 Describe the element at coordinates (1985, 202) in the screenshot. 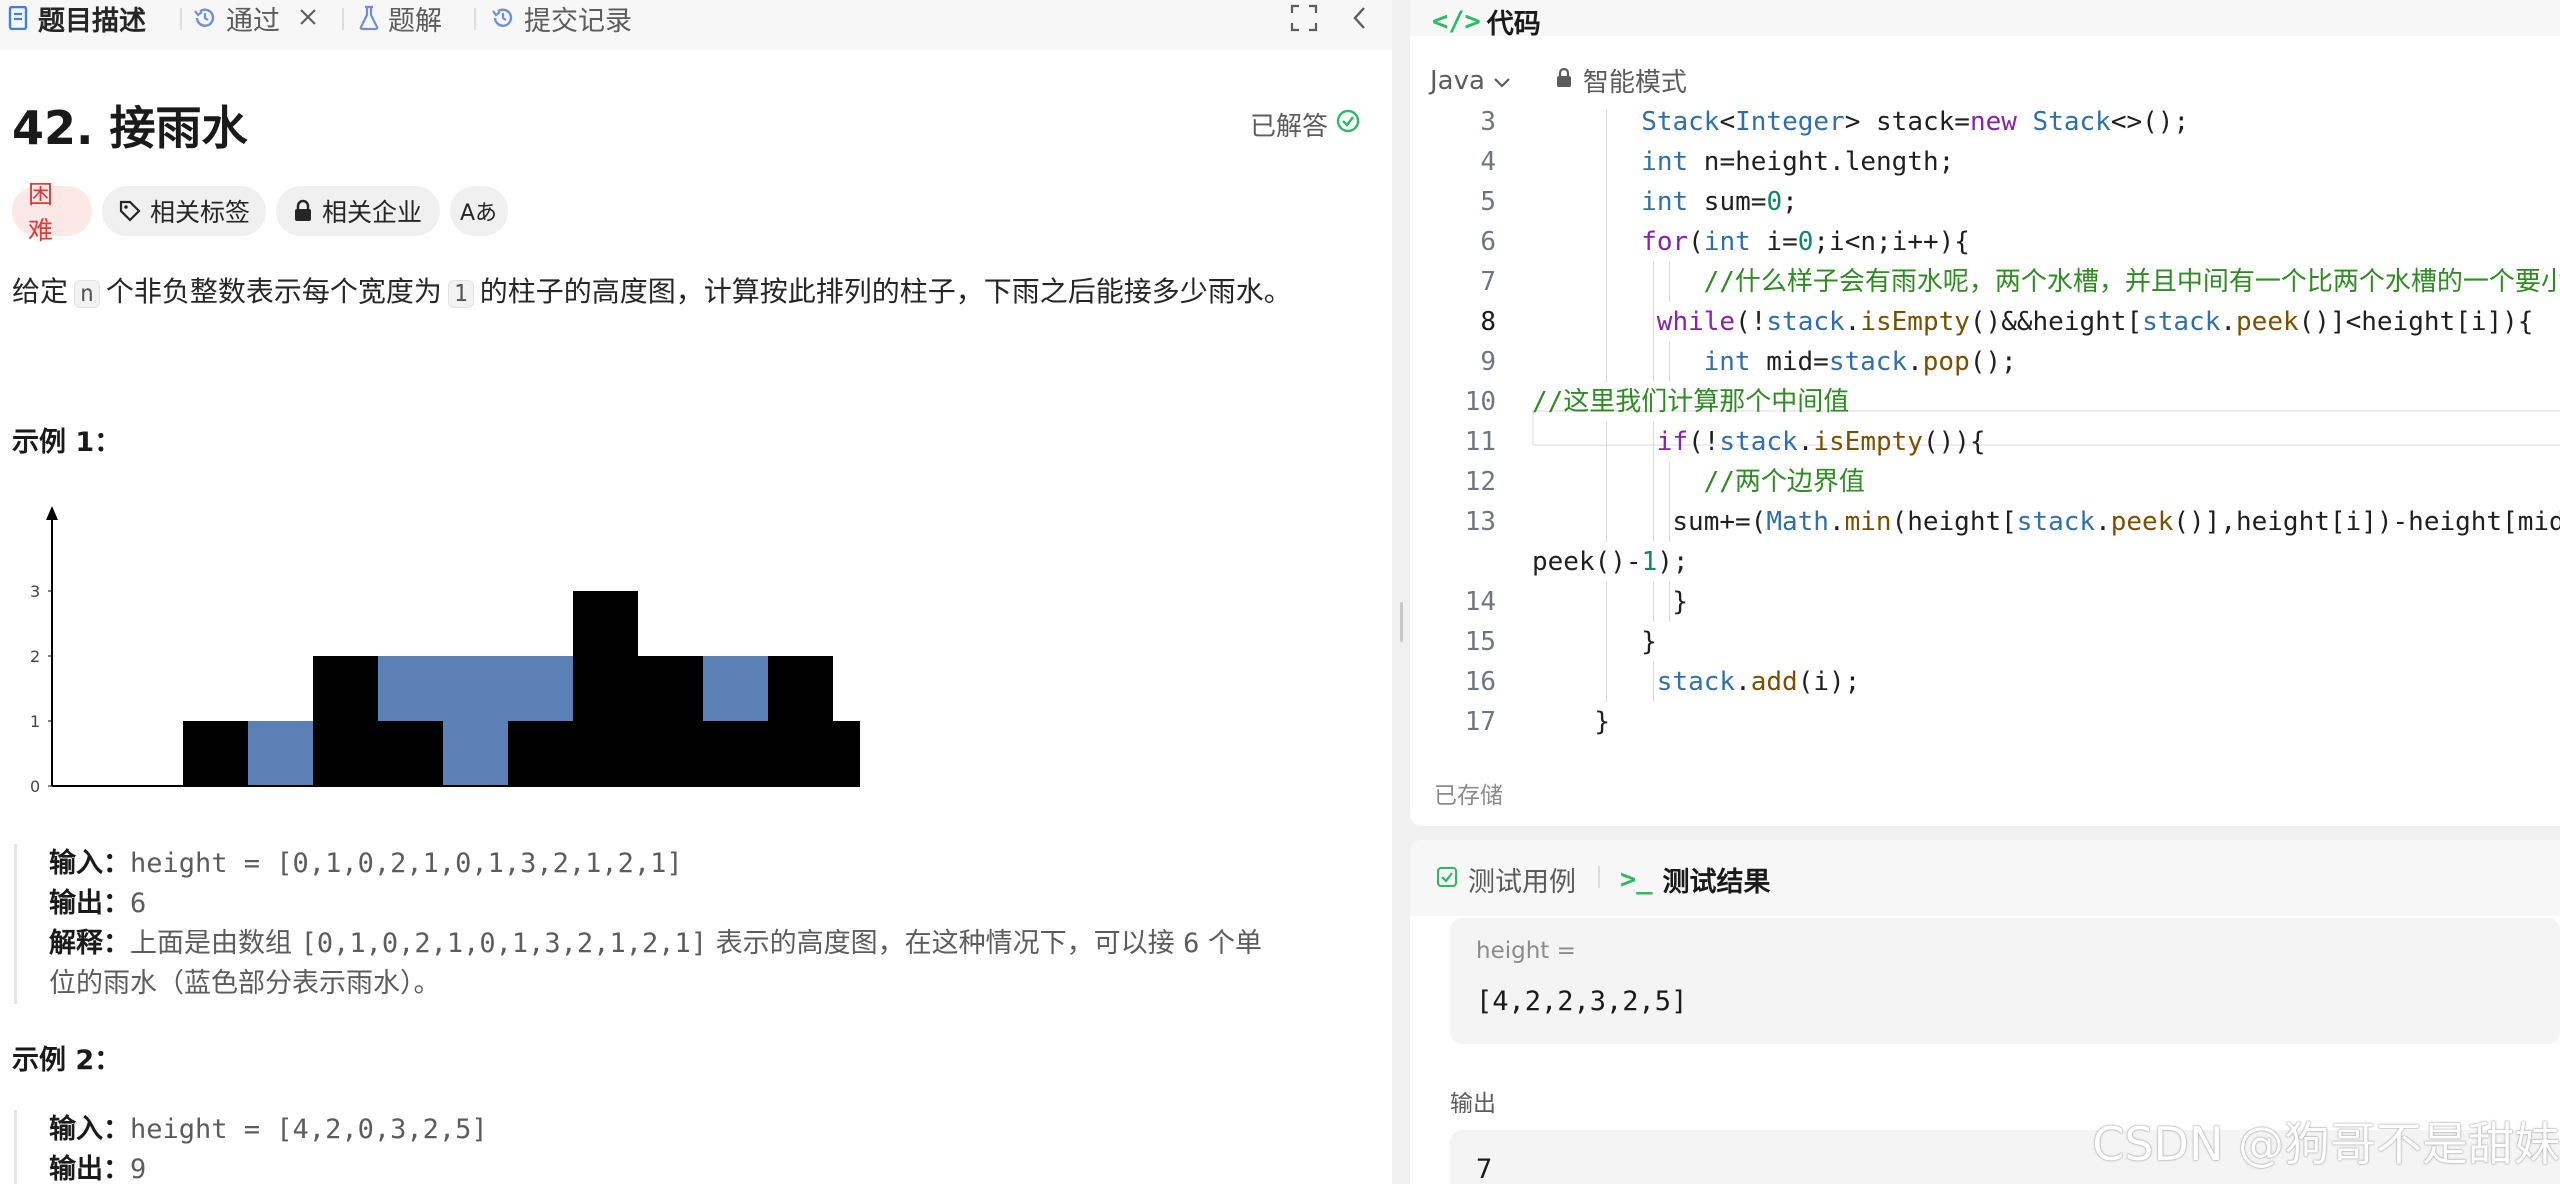

I see `code-line: 5 int sum=0;` at that location.